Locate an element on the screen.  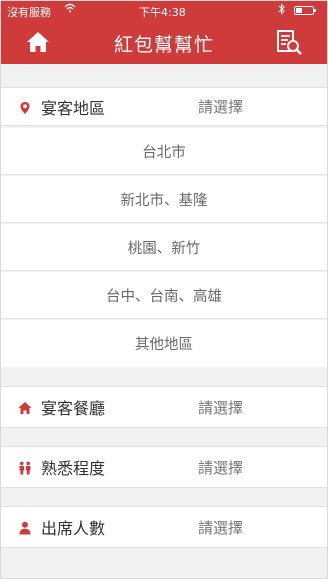
venue-region-label: 宴客地區 is located at coordinates (73, 108).